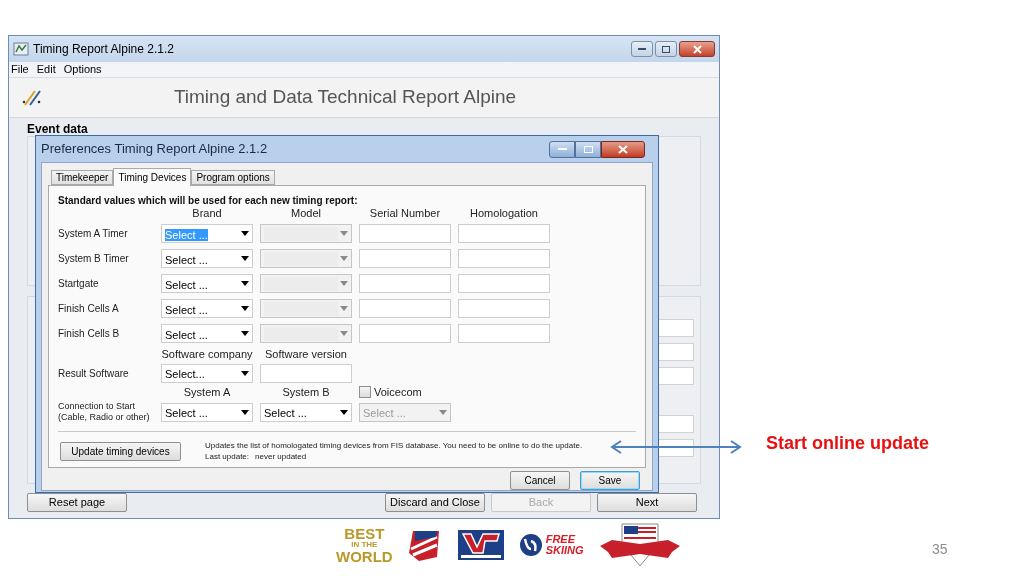 The height and width of the screenshot is (576, 1024). What do you see at coordinates (20, 69) in the screenshot?
I see `menu-item: File` at bounding box center [20, 69].